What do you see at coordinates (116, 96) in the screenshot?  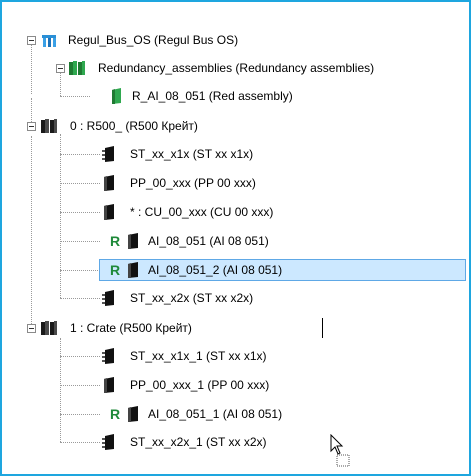 I see `green-module-icon` at bounding box center [116, 96].